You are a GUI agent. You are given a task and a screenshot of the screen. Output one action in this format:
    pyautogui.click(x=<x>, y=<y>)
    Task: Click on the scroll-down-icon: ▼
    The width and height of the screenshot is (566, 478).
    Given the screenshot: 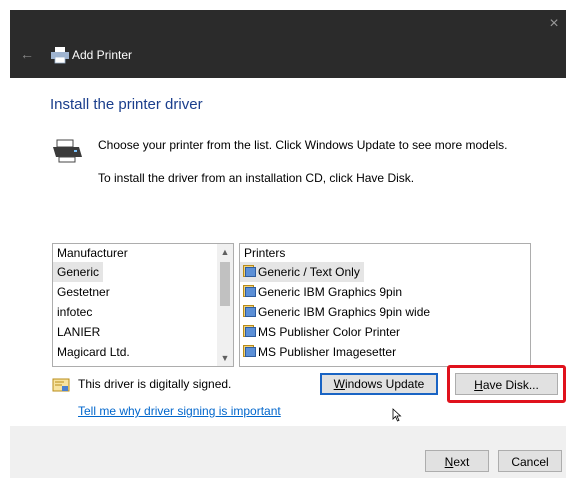 What is the action you would take?
    pyautogui.click(x=225, y=358)
    